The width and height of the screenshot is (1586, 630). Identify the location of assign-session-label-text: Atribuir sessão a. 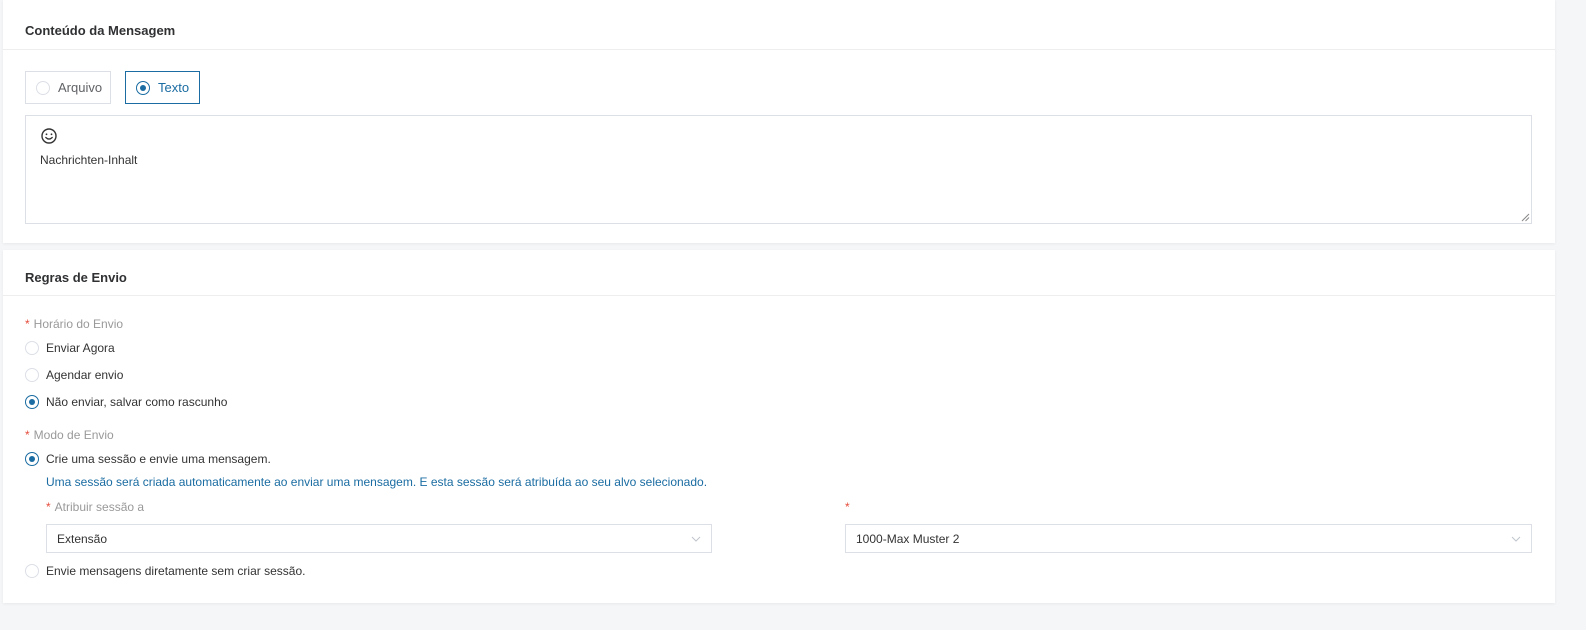
(99, 507).